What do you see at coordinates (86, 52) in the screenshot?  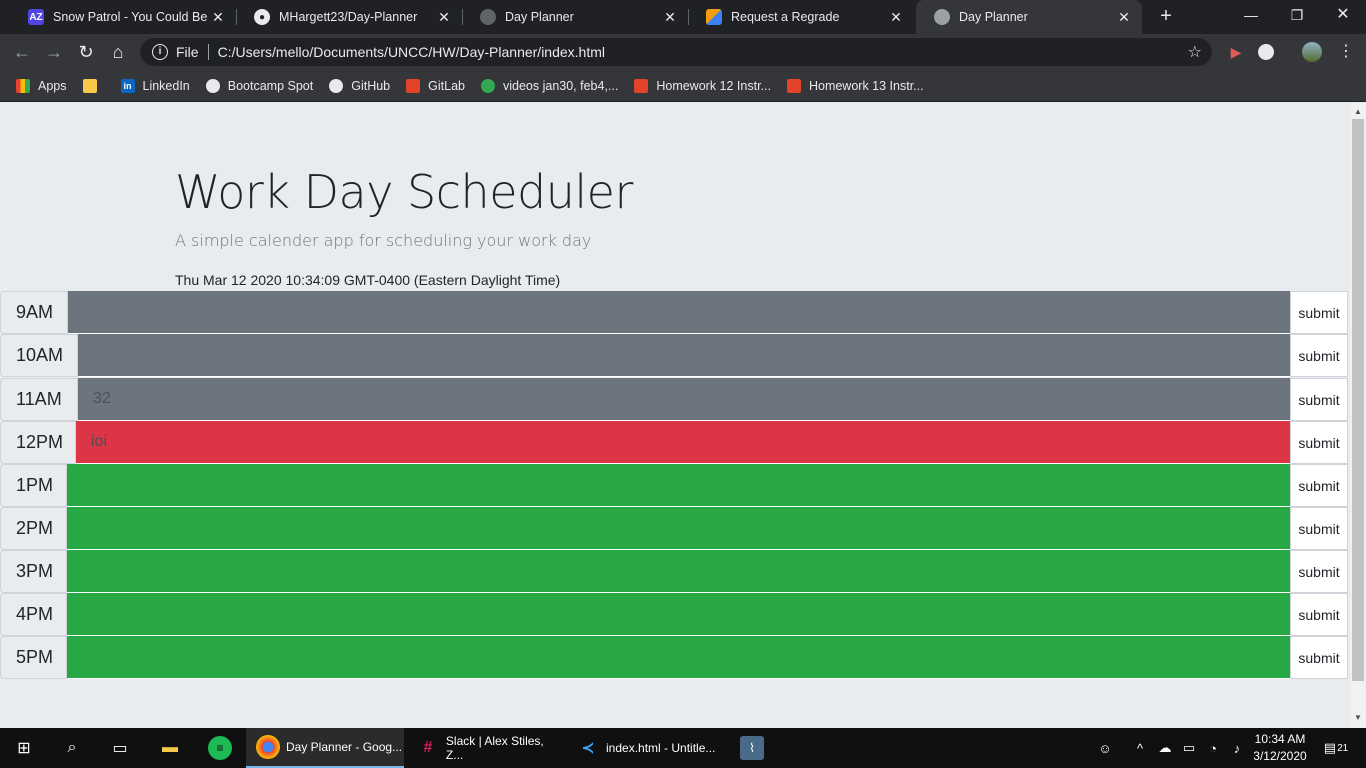 I see `reload-icon: ↻` at bounding box center [86, 52].